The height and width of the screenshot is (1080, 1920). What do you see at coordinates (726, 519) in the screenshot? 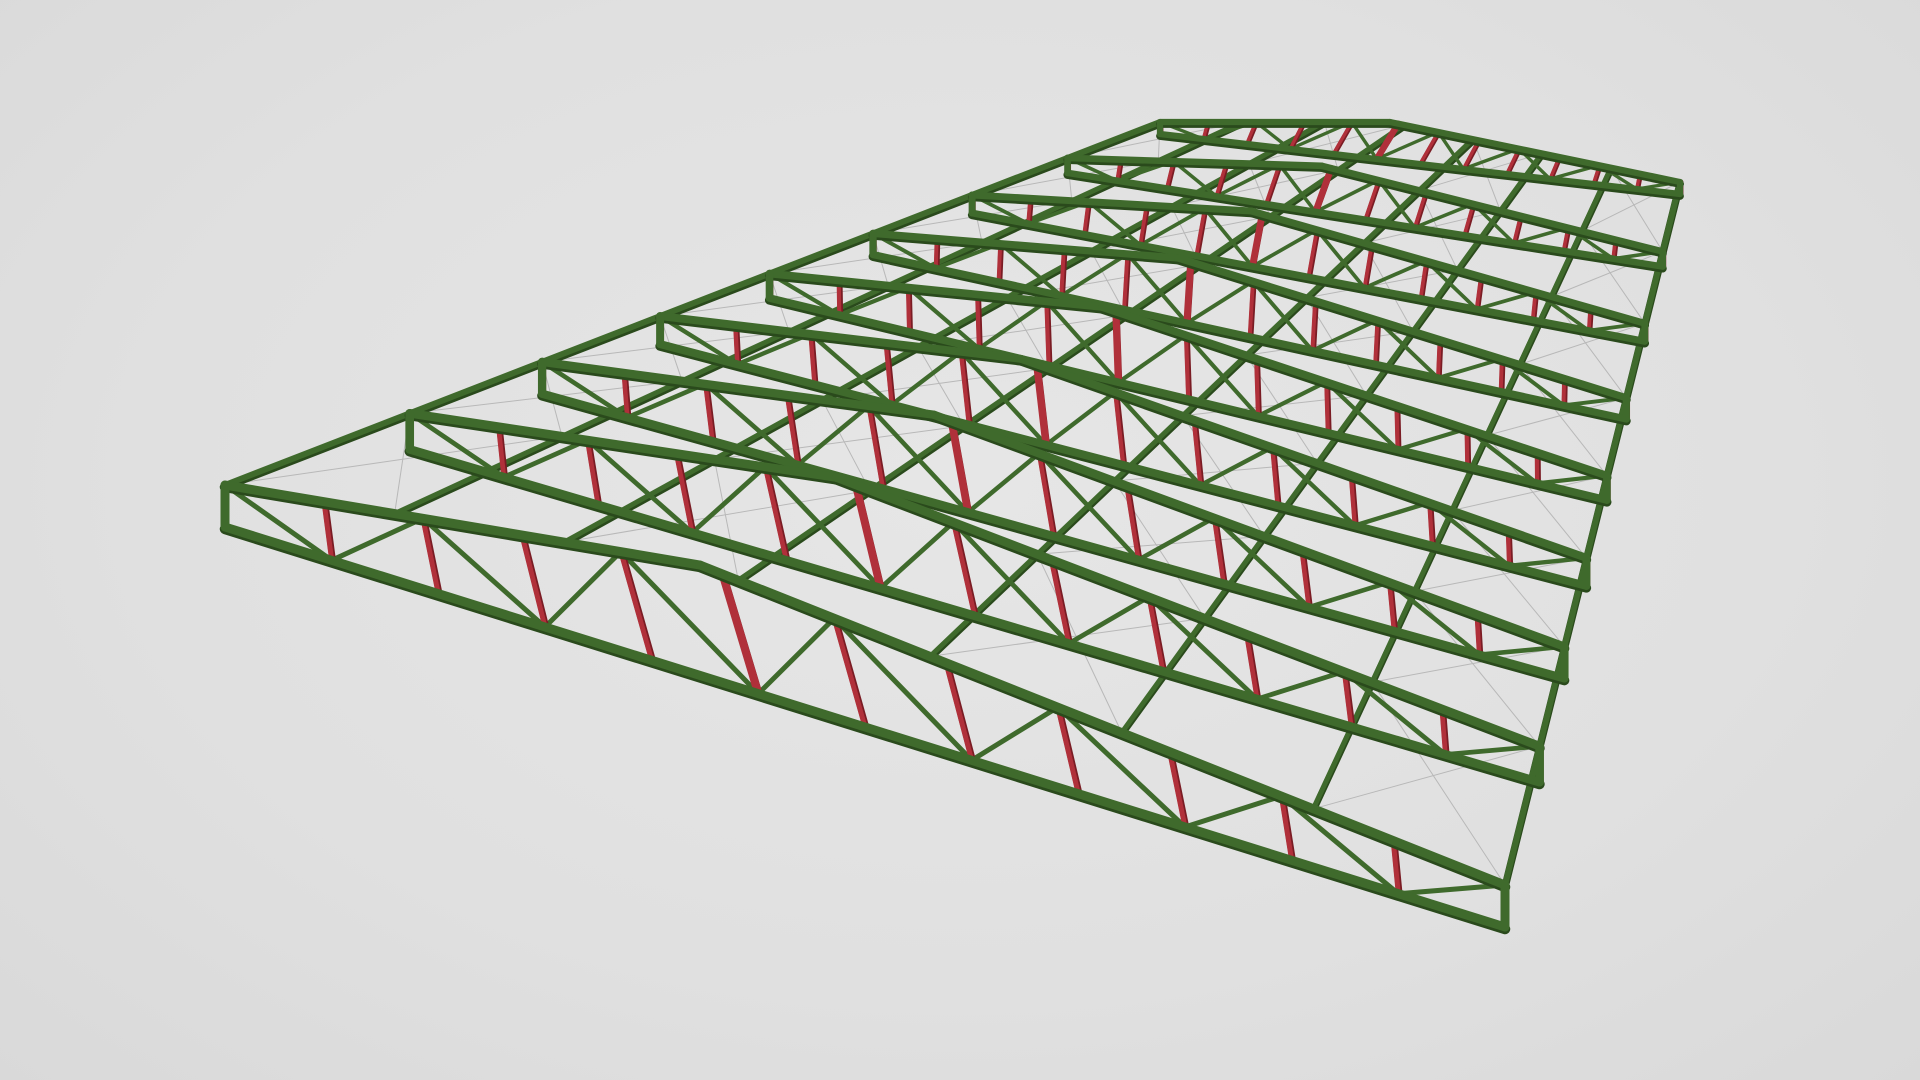
I see `bracing-cable` at bounding box center [726, 519].